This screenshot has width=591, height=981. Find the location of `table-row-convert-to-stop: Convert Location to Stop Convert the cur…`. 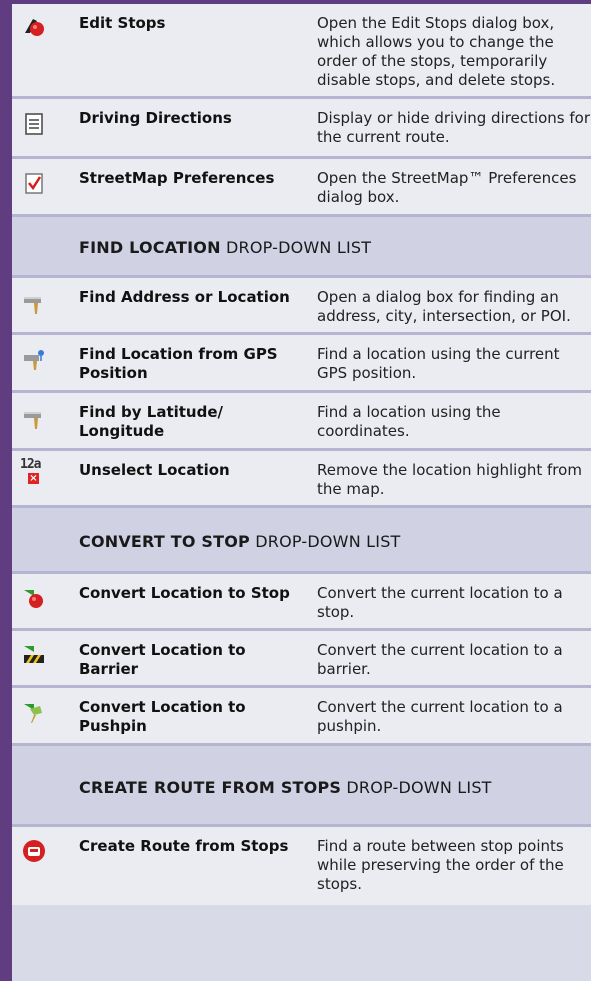

table-row-convert-to-stop: Convert Location to Stop Convert the cur… is located at coordinates (301, 602).